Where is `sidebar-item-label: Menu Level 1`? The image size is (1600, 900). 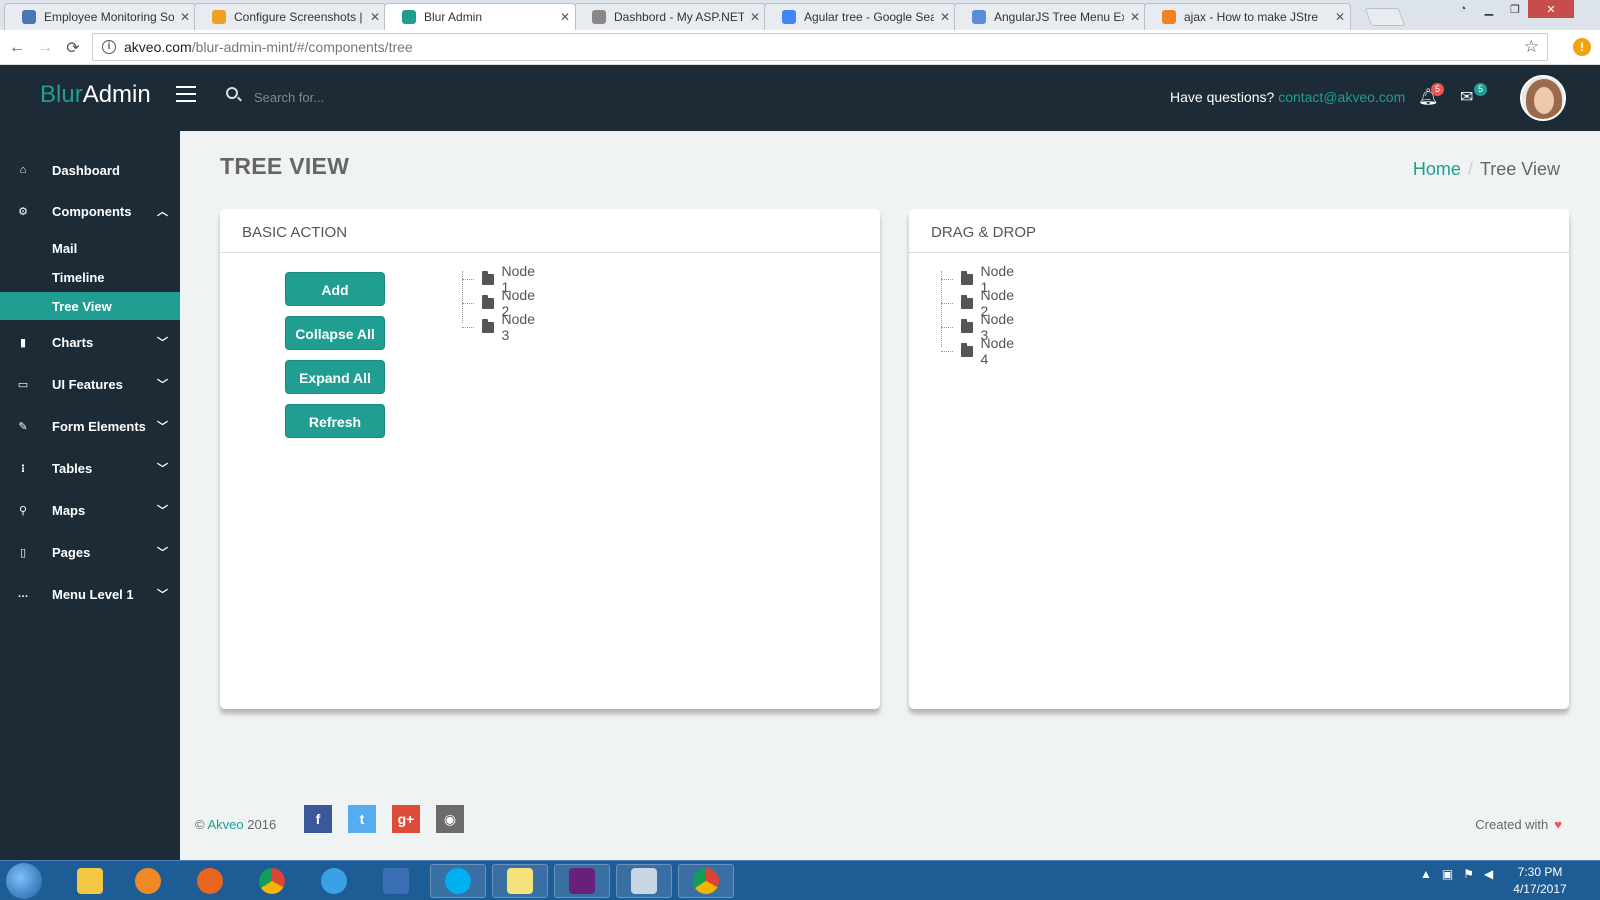
sidebar-item-label: Menu Level 1 is located at coordinates (93, 594).